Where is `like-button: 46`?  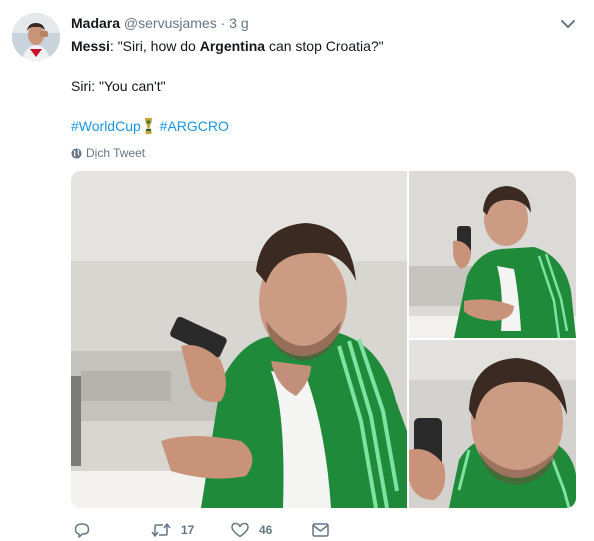
like-button: 46 is located at coordinates (251, 530).